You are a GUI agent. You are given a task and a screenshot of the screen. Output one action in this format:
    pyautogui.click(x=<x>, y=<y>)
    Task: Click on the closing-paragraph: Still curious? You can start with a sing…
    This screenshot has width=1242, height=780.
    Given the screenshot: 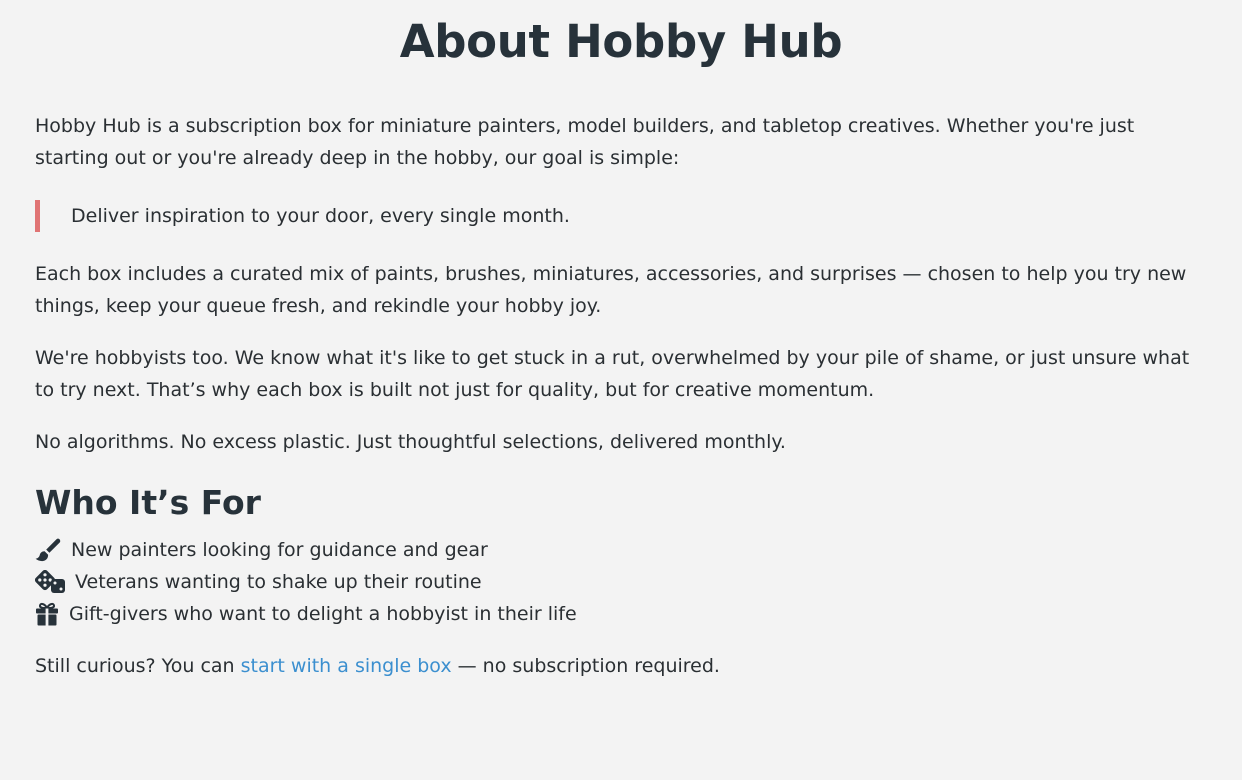 What is the action you would take?
    pyautogui.click(x=621, y=666)
    